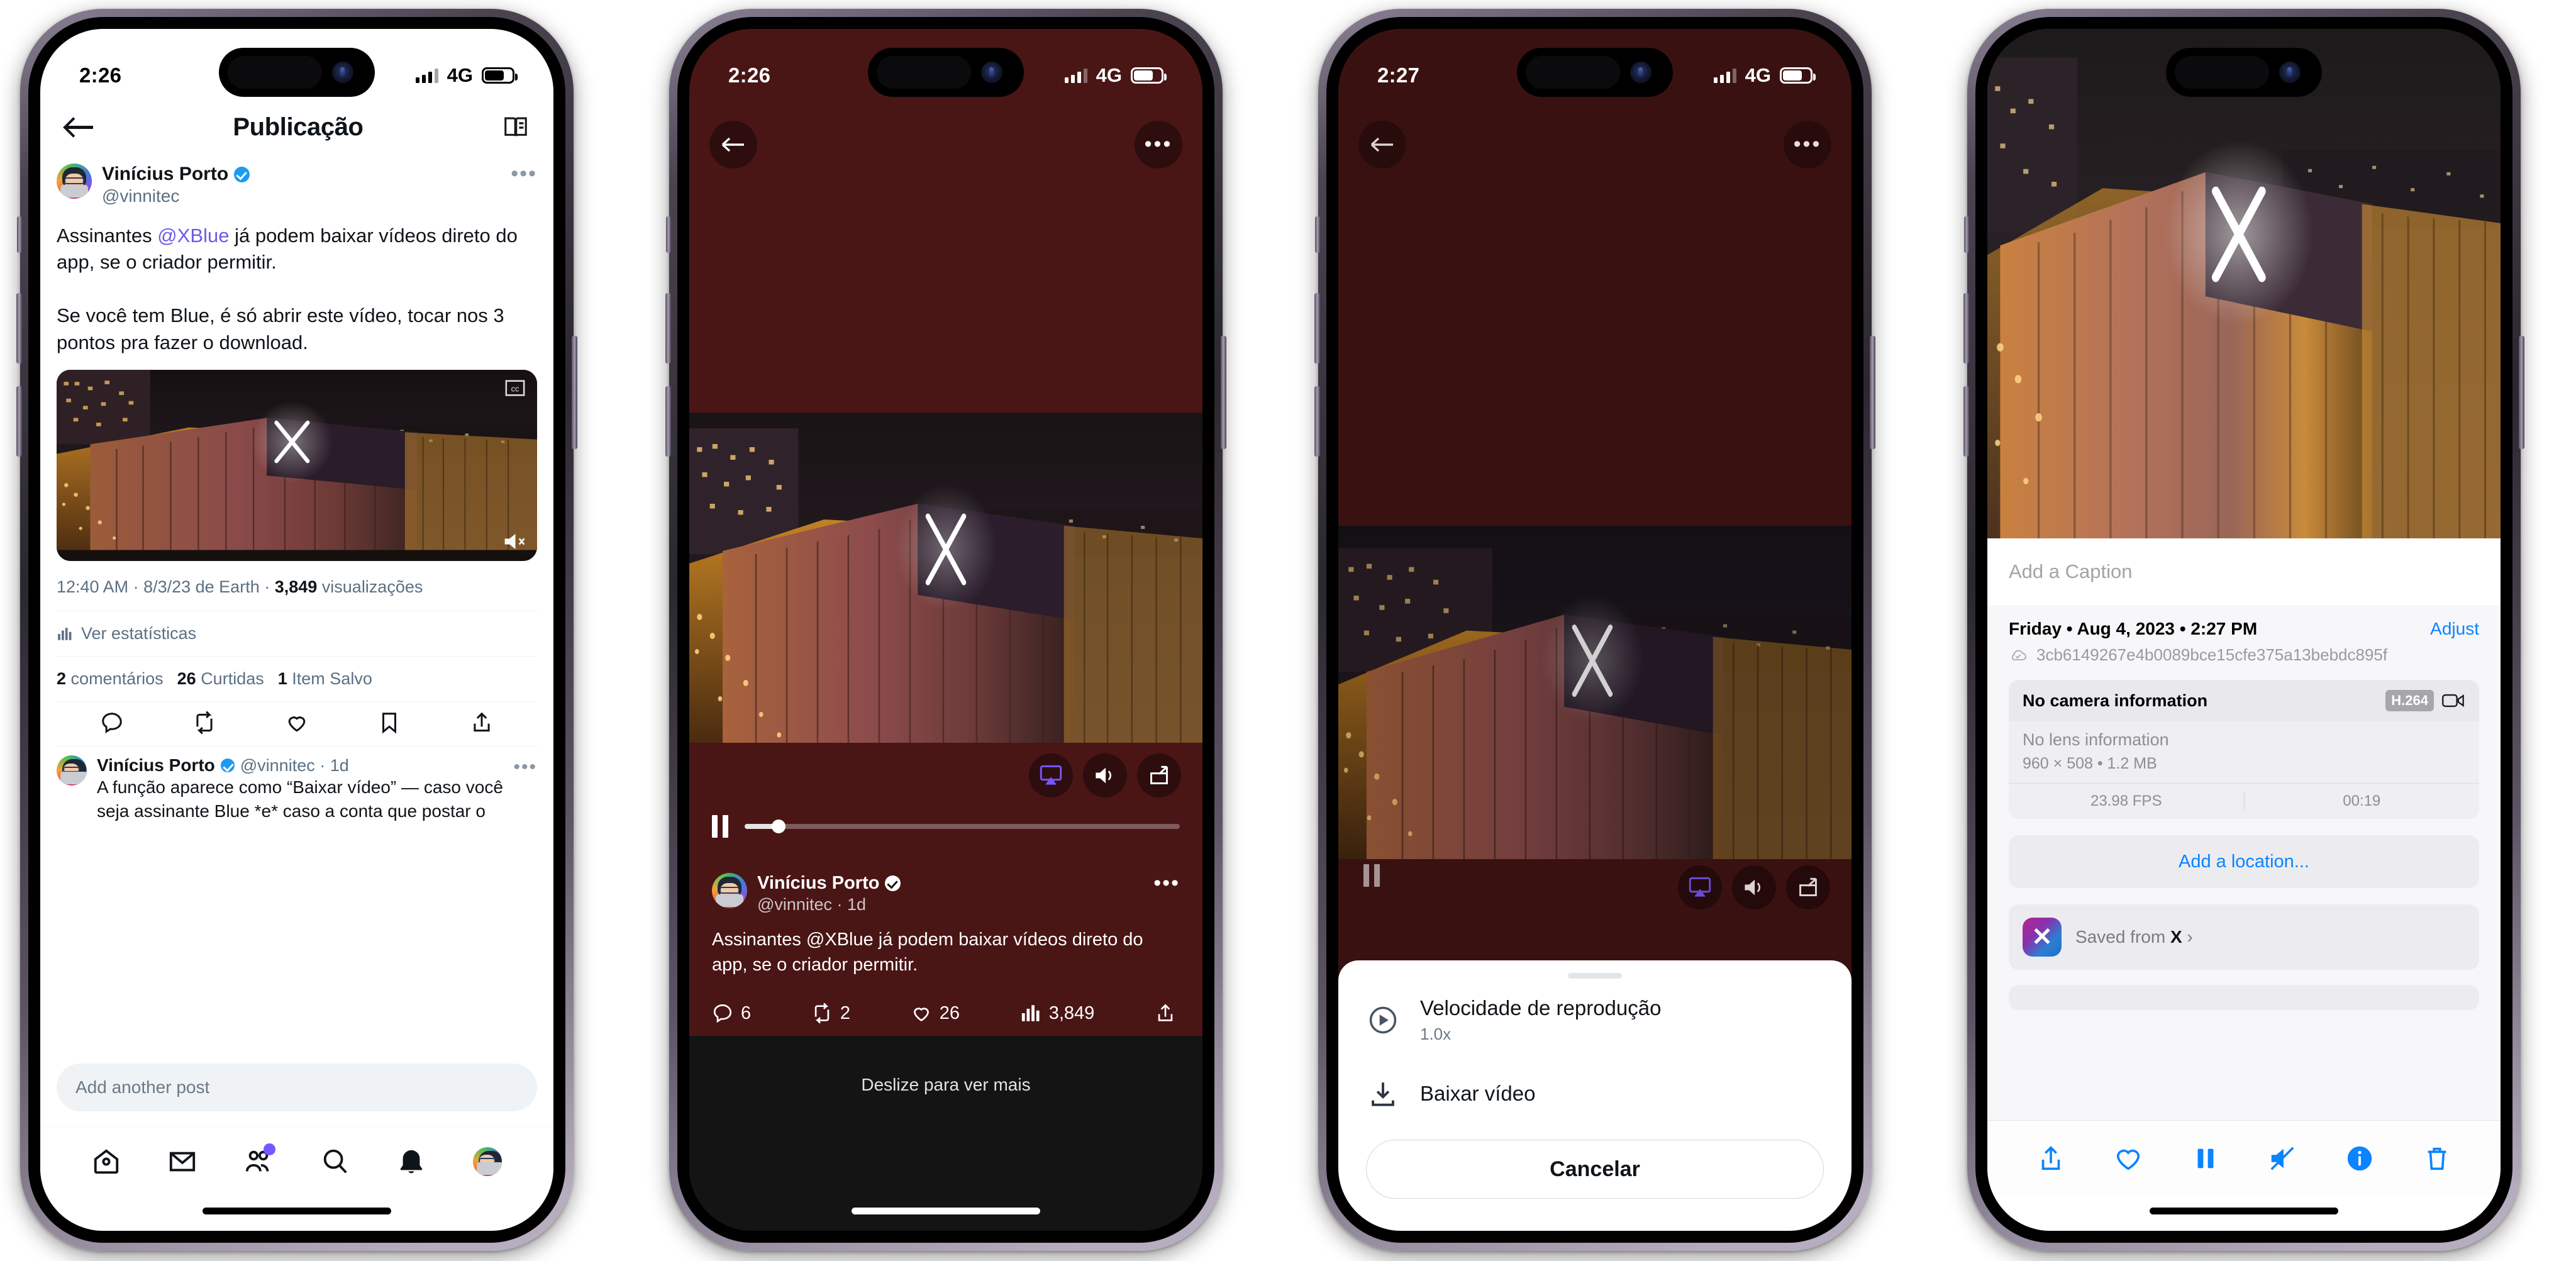 Image resolution: width=2576 pixels, height=1261 pixels. Describe the element at coordinates (411, 1161) in the screenshot. I see `tab-notifications` at that location.